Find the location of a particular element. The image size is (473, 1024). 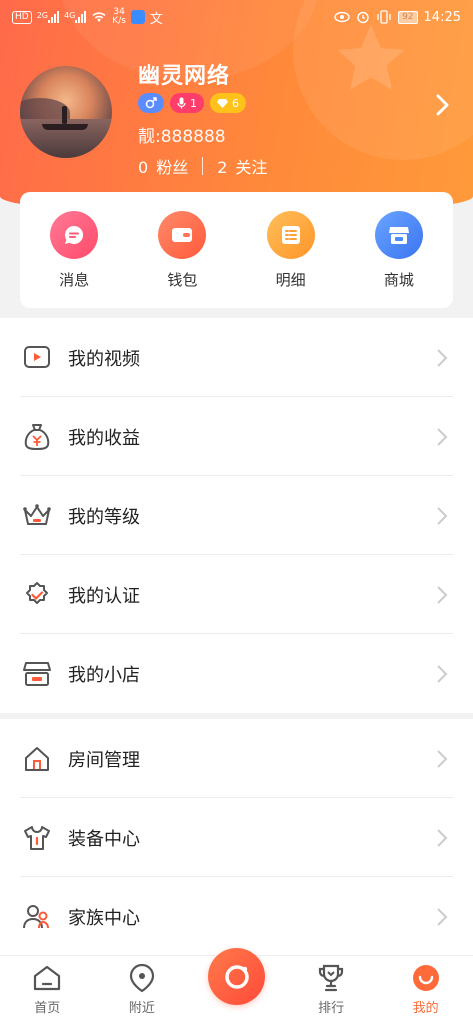

user-badges: 1 6 is located at coordinates (192, 103).